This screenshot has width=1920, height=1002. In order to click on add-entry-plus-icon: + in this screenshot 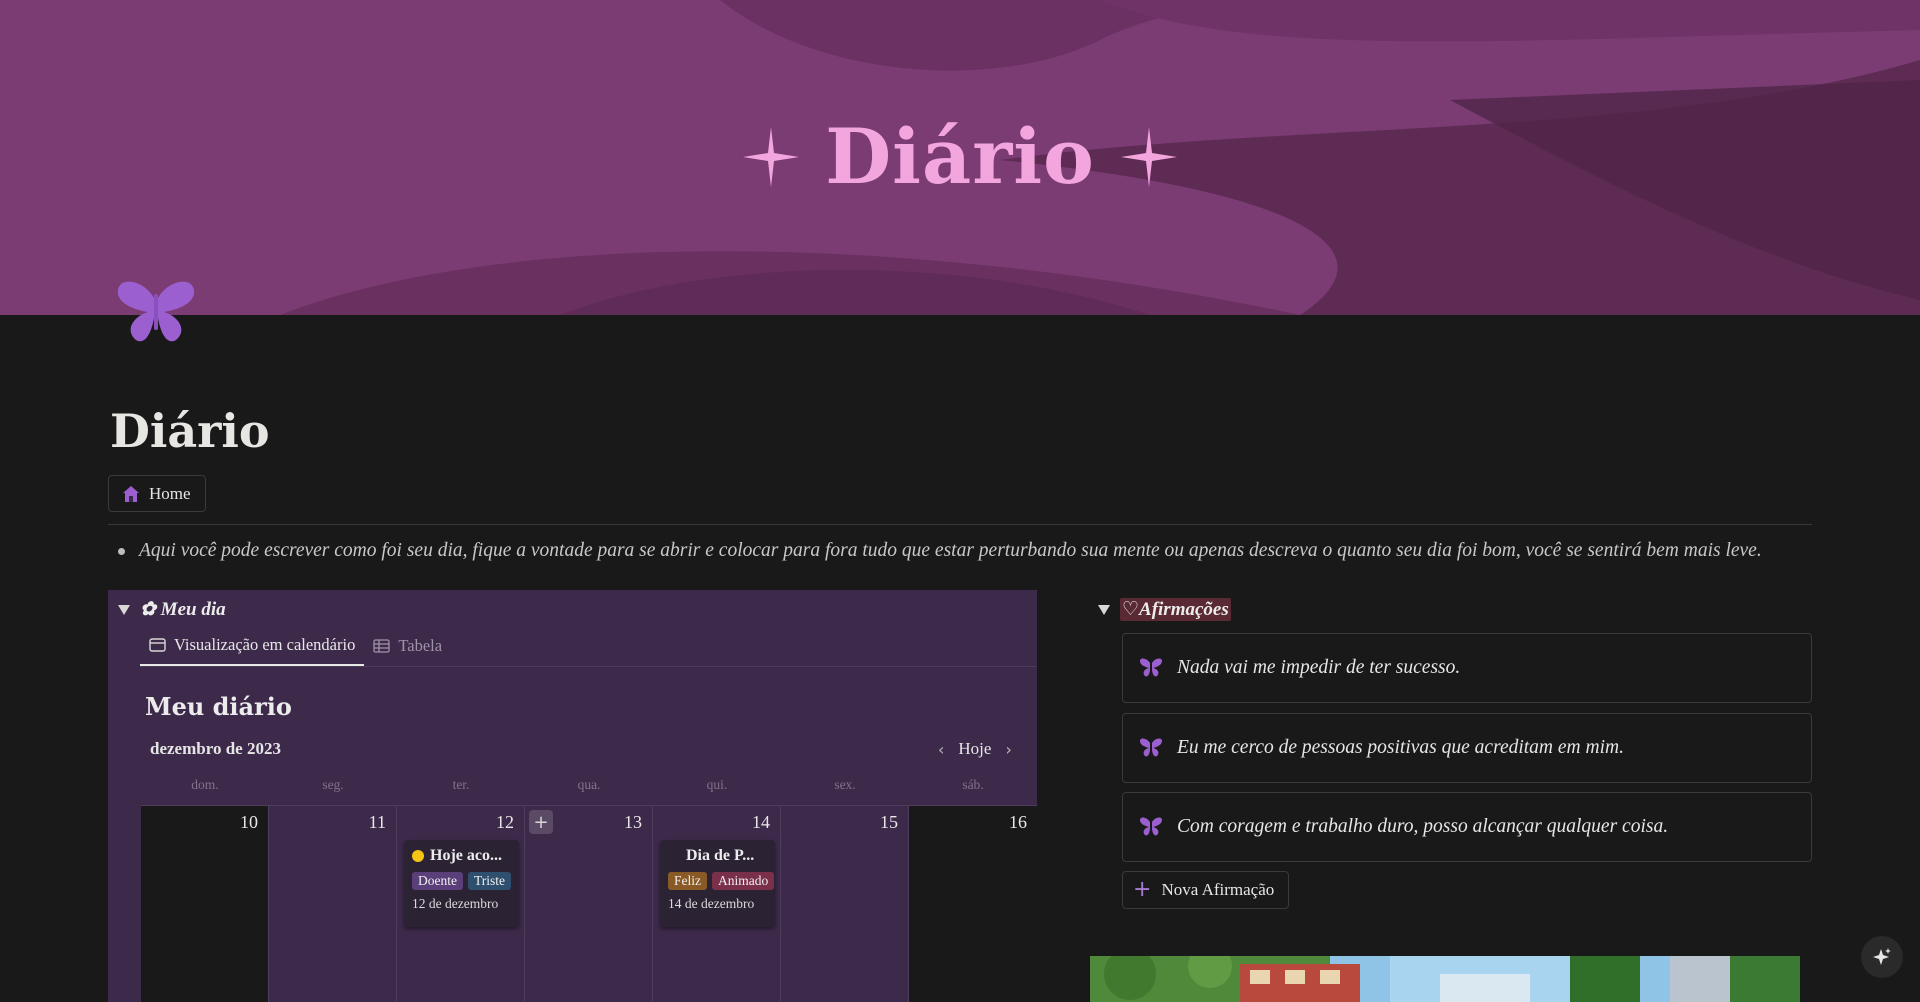, I will do `click(541, 822)`.